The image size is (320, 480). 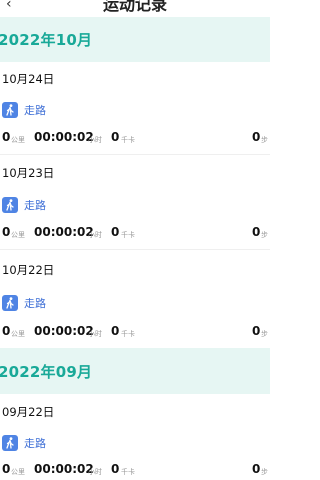 I want to click on record-date: 10月23日, so click(x=28, y=173).